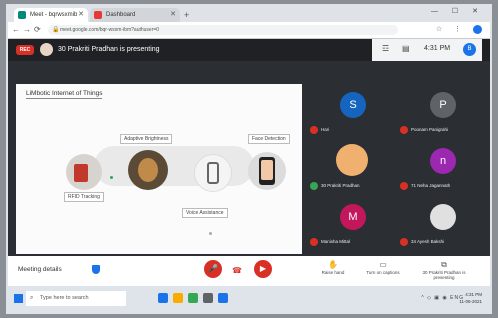 The image size is (498, 318). Describe the element at coordinates (457, 11) in the screenshot. I see `window-controls: — ☐ ✕` at that location.